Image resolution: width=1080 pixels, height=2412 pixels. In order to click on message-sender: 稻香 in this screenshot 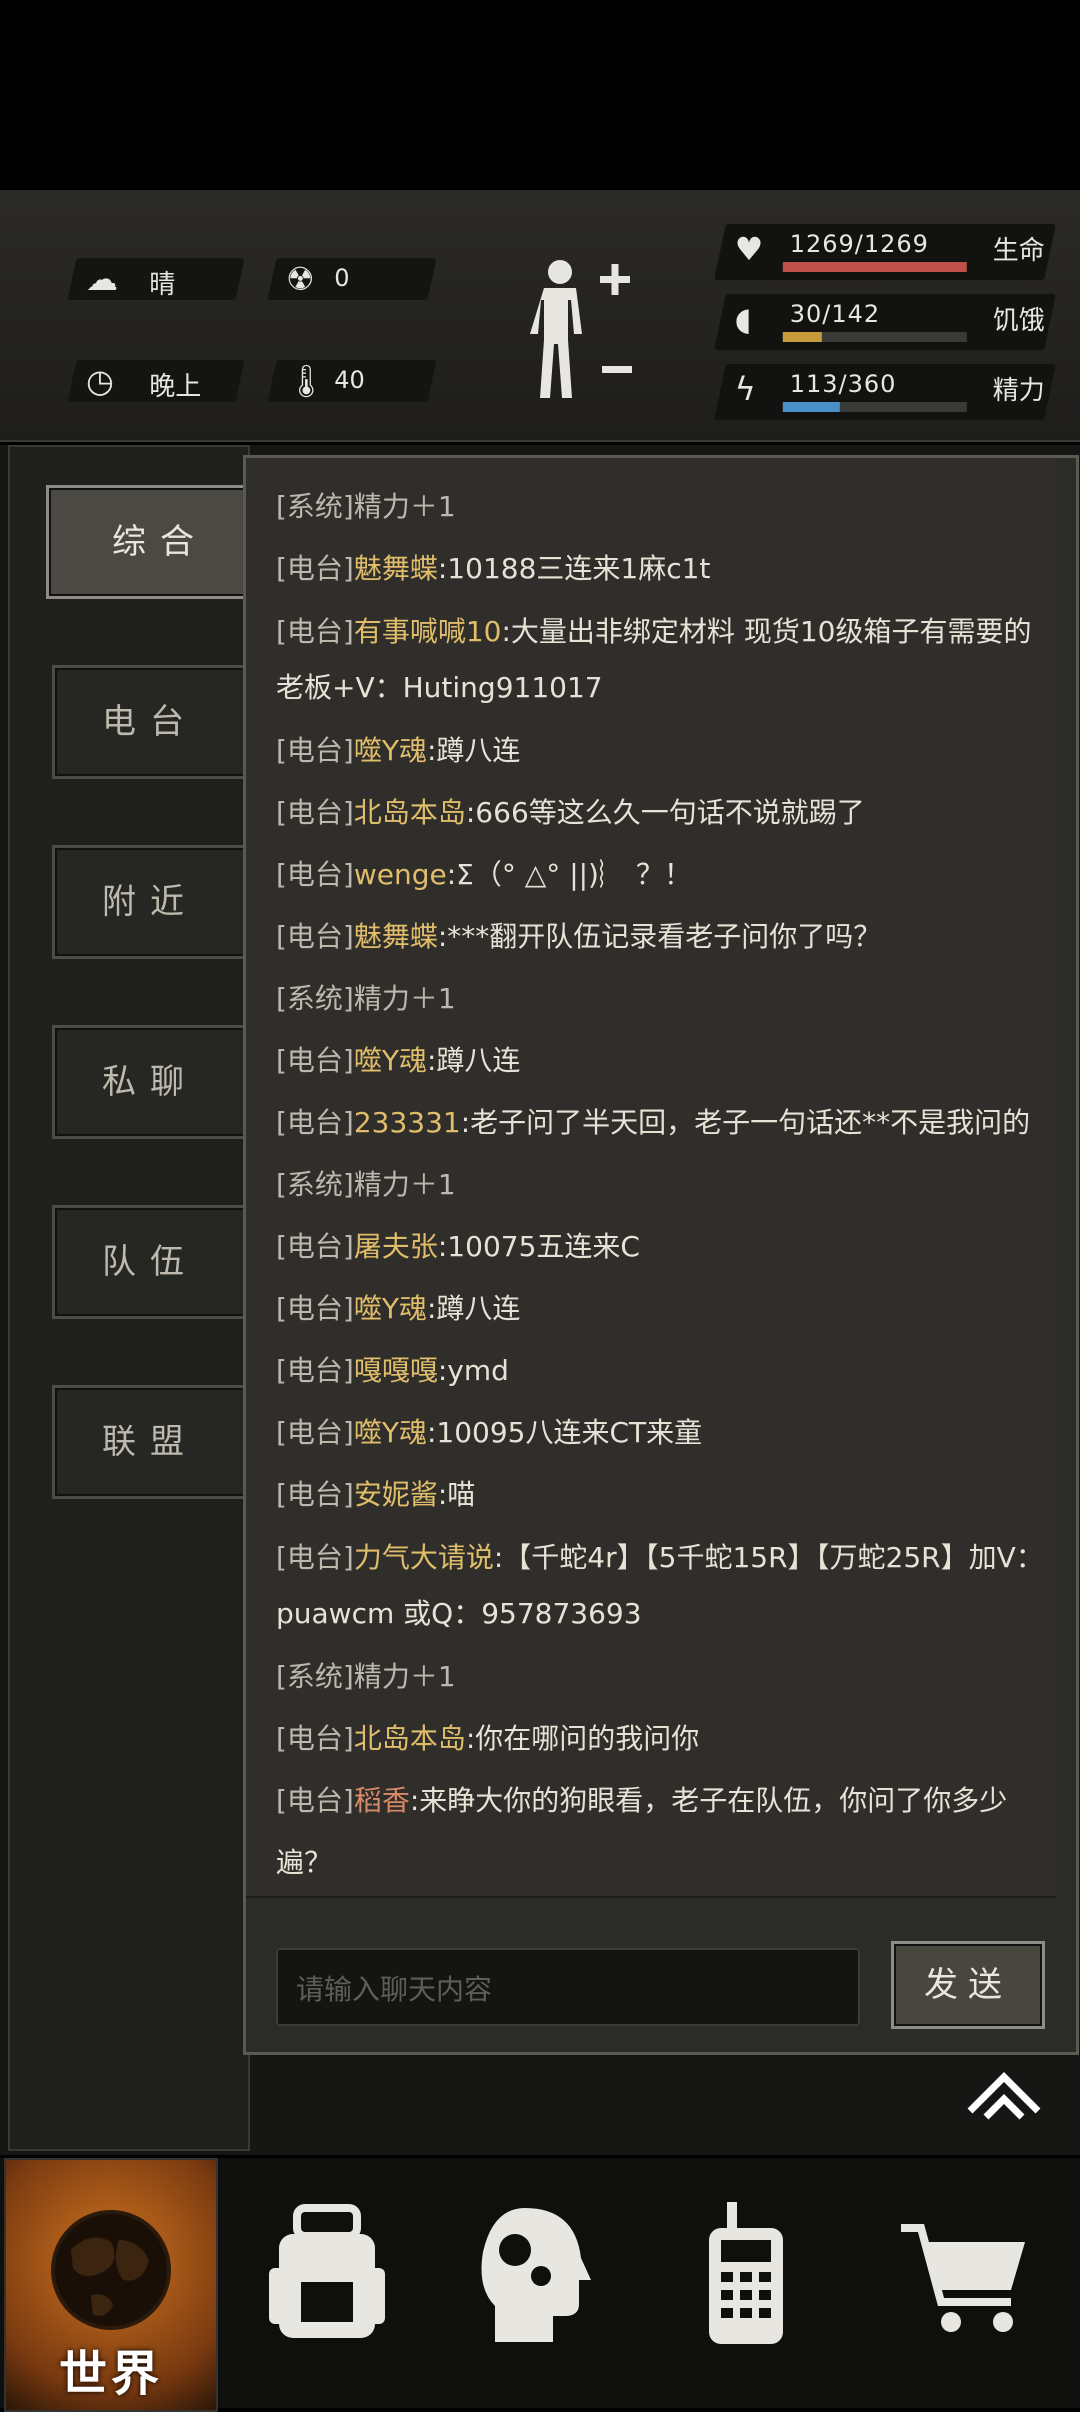, I will do `click(382, 1800)`.